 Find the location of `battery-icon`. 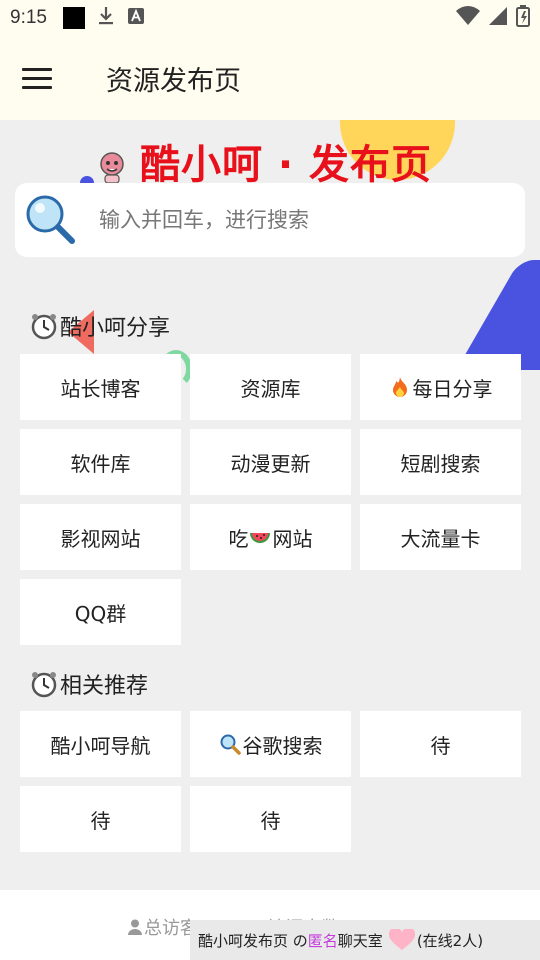

battery-icon is located at coordinates (523, 18).